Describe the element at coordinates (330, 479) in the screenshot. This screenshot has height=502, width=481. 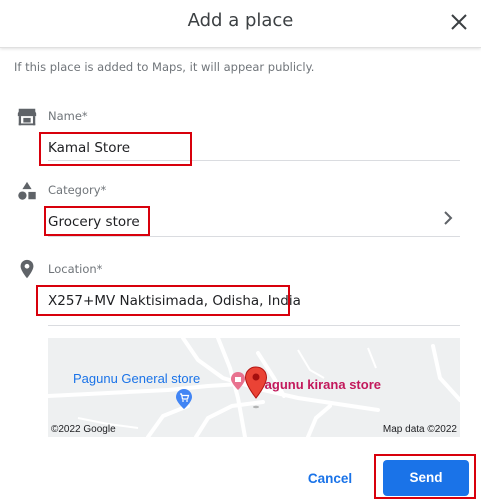
I see `cancel-button: Cancel` at that location.